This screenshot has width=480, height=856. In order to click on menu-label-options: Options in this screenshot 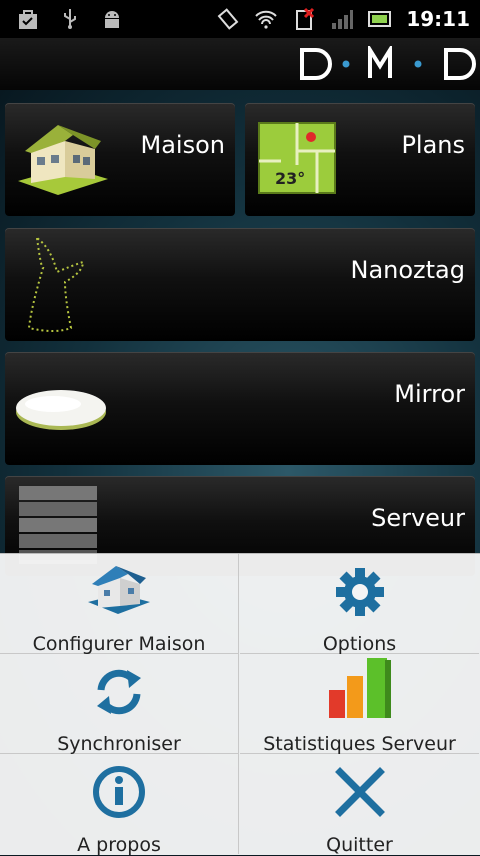, I will do `click(359, 644)`.